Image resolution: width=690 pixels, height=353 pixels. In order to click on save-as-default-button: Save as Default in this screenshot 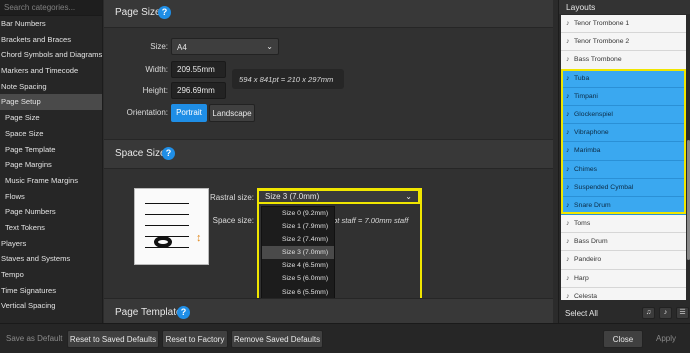, I will do `click(34, 338)`.